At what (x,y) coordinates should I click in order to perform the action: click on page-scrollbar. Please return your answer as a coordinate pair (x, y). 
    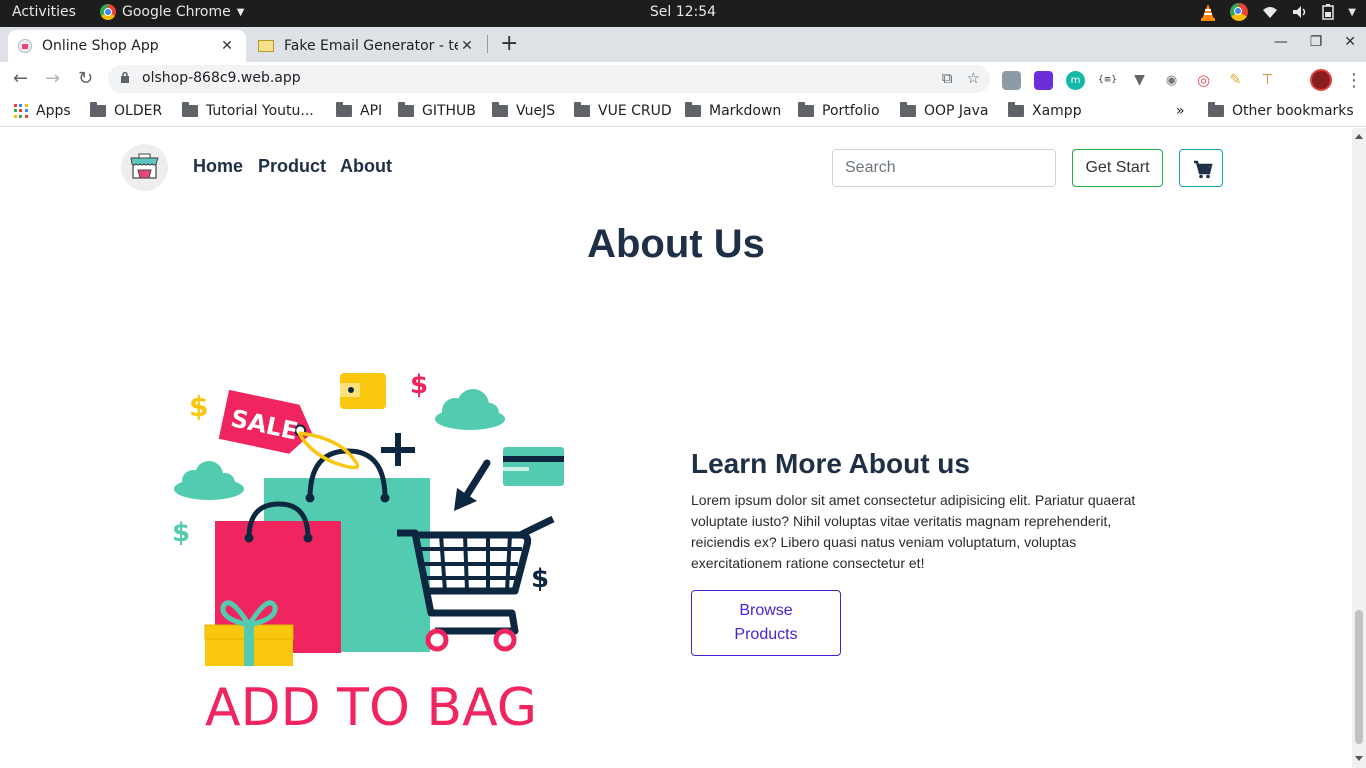
    Looking at the image, I should click on (1359, 448).